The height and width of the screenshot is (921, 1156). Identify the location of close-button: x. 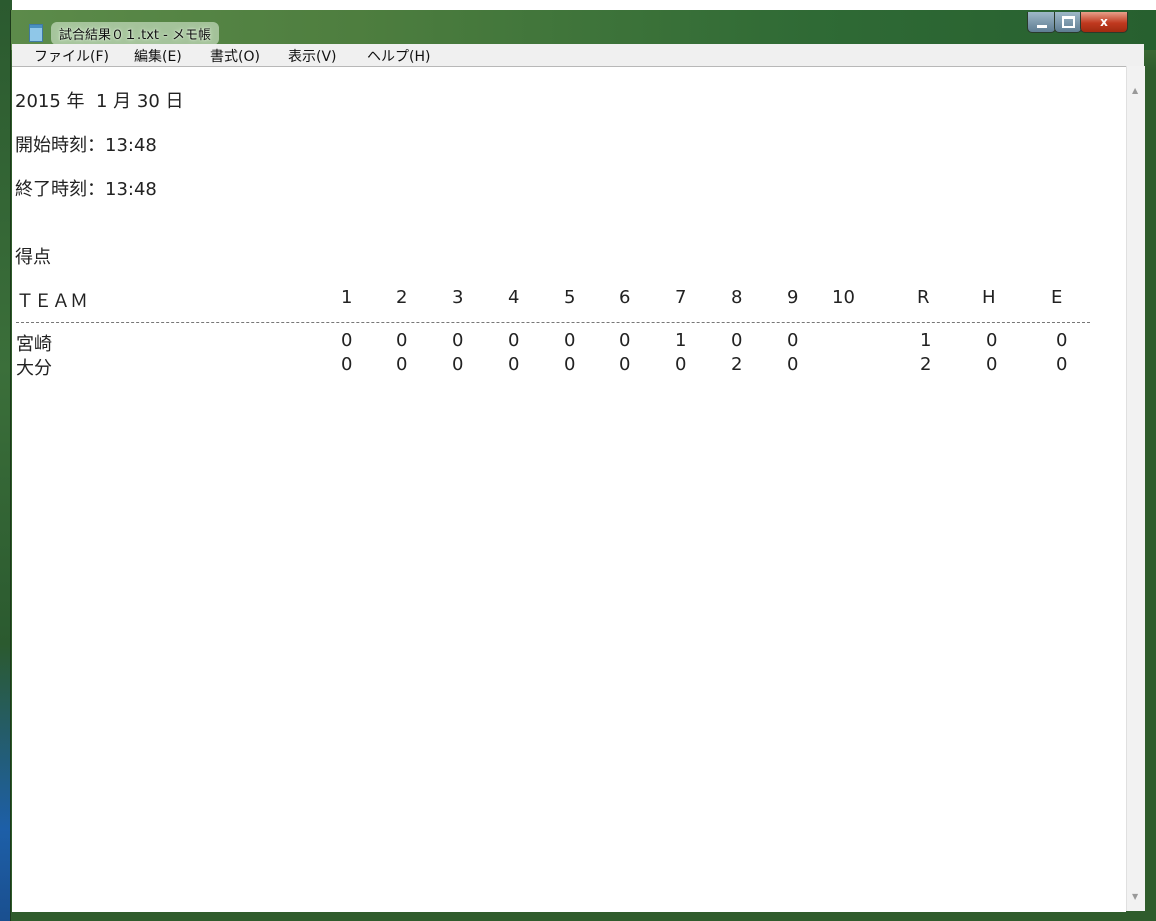
(1104, 22).